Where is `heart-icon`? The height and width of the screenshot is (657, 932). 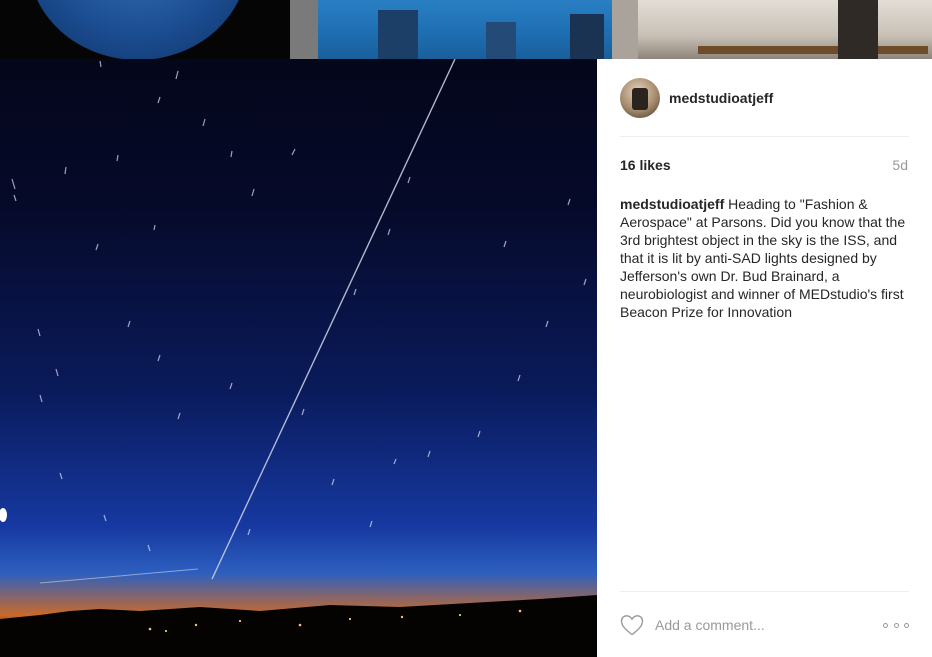
heart-icon is located at coordinates (632, 625).